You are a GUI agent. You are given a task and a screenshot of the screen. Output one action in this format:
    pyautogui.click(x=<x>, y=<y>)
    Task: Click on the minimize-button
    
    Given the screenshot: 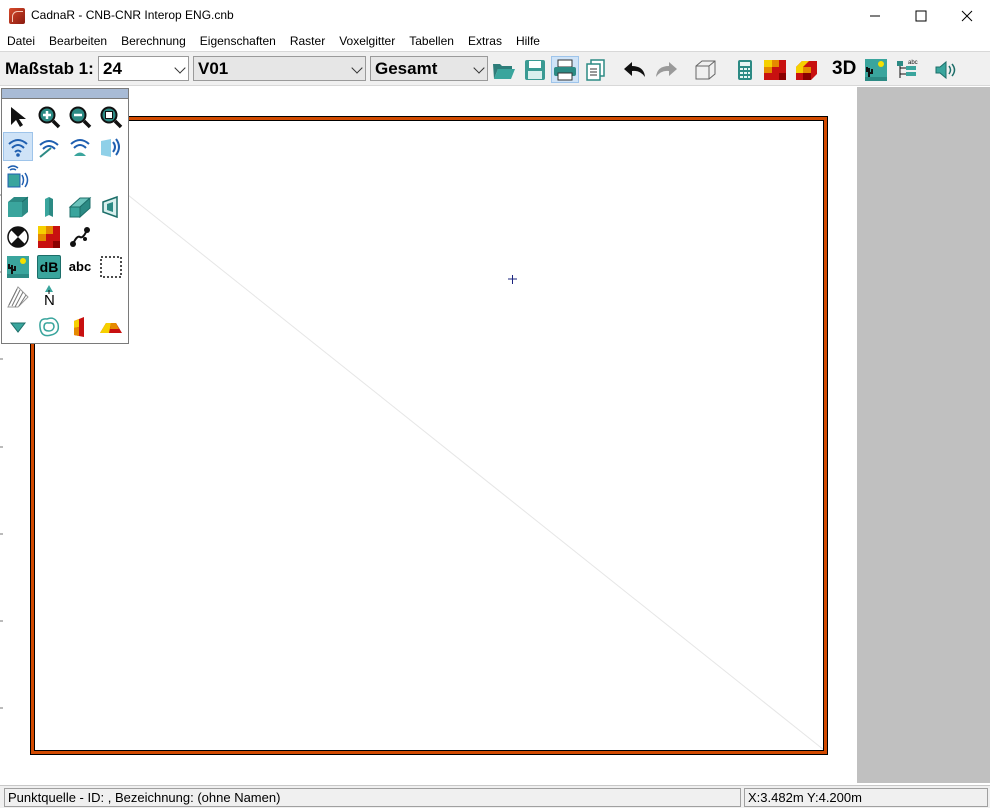 What is the action you would take?
    pyautogui.click(x=875, y=15)
    